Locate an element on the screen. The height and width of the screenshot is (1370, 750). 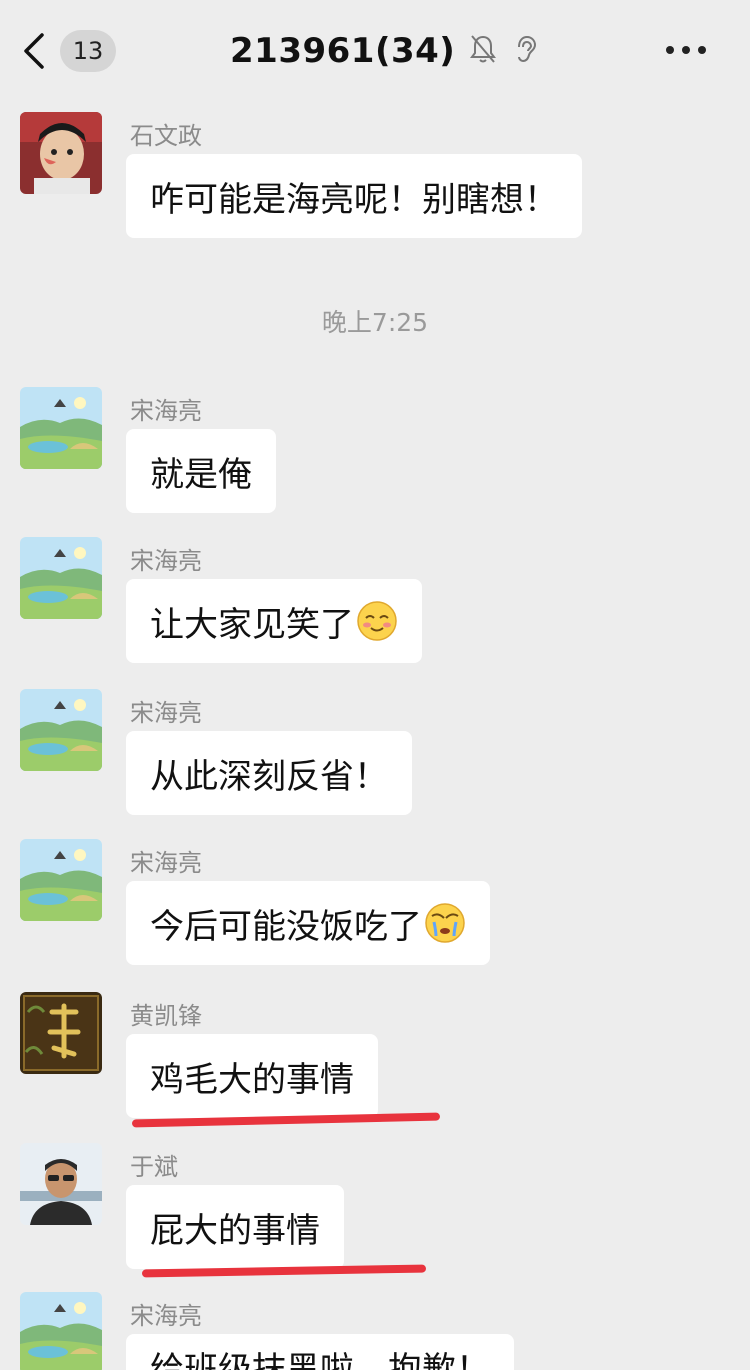
message-bubble: 屁大的事情 is located at coordinates (235, 1227).